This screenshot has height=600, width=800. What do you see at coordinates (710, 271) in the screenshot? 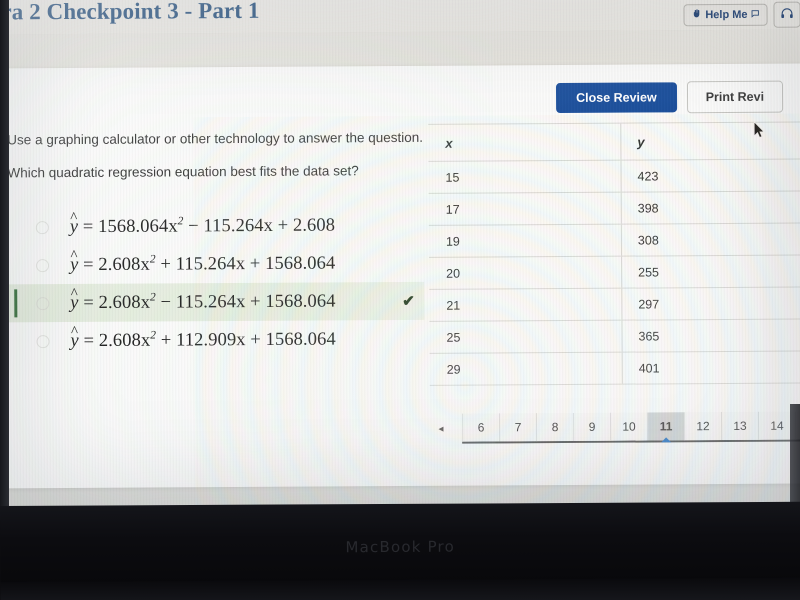
I see `cell-y: 255` at bounding box center [710, 271].